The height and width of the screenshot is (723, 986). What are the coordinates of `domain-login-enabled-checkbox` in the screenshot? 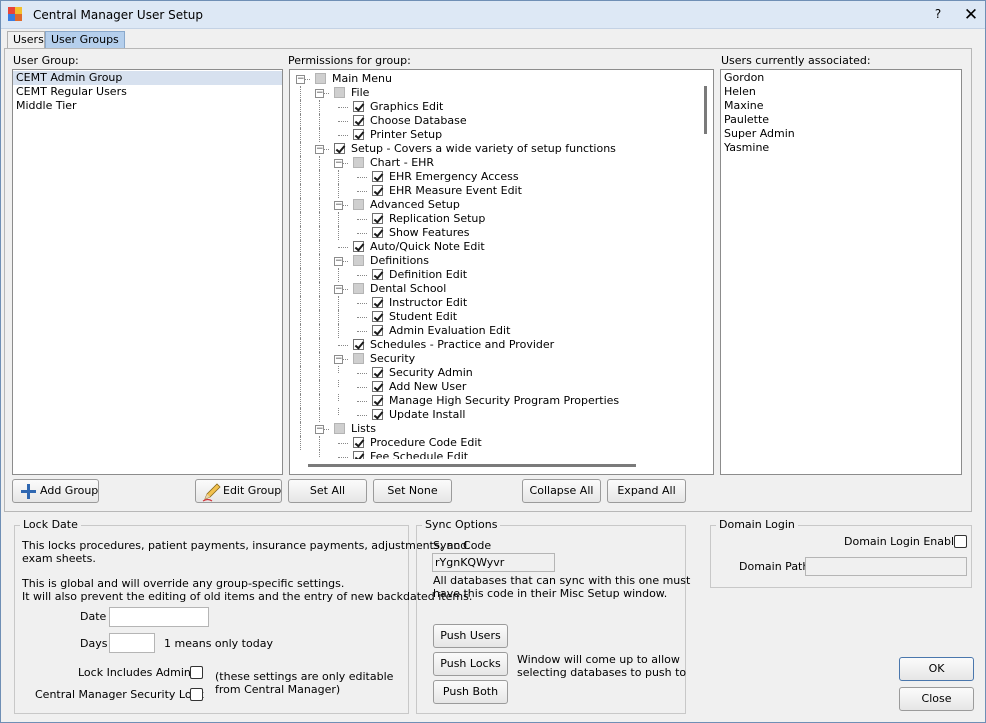 It's located at (960, 541).